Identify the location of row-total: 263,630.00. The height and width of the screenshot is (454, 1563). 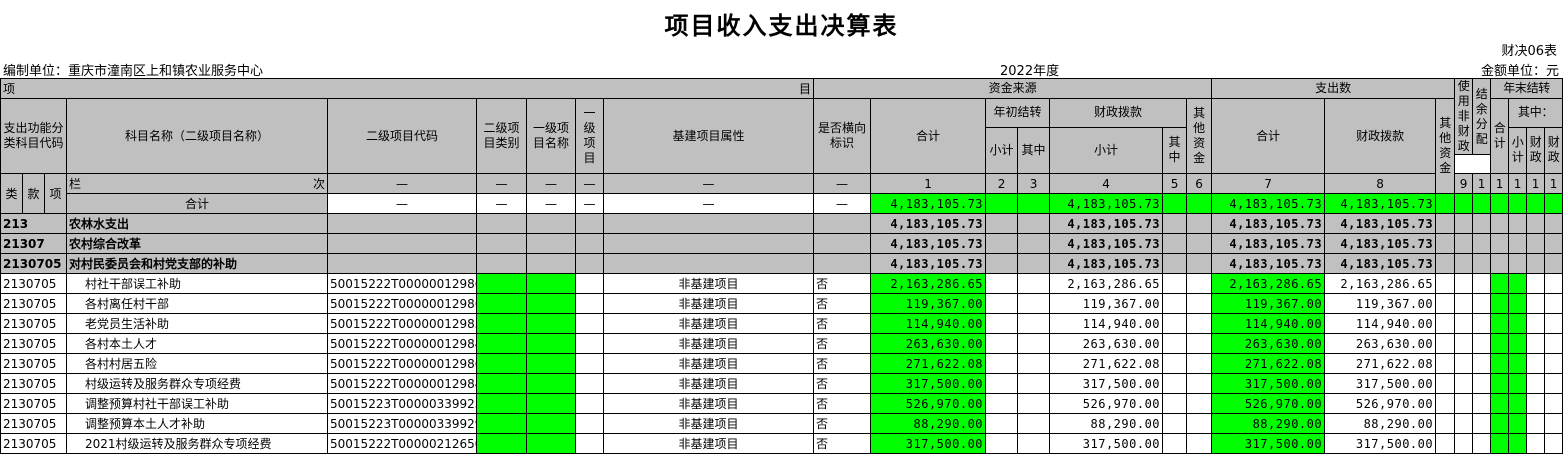
(928, 343).